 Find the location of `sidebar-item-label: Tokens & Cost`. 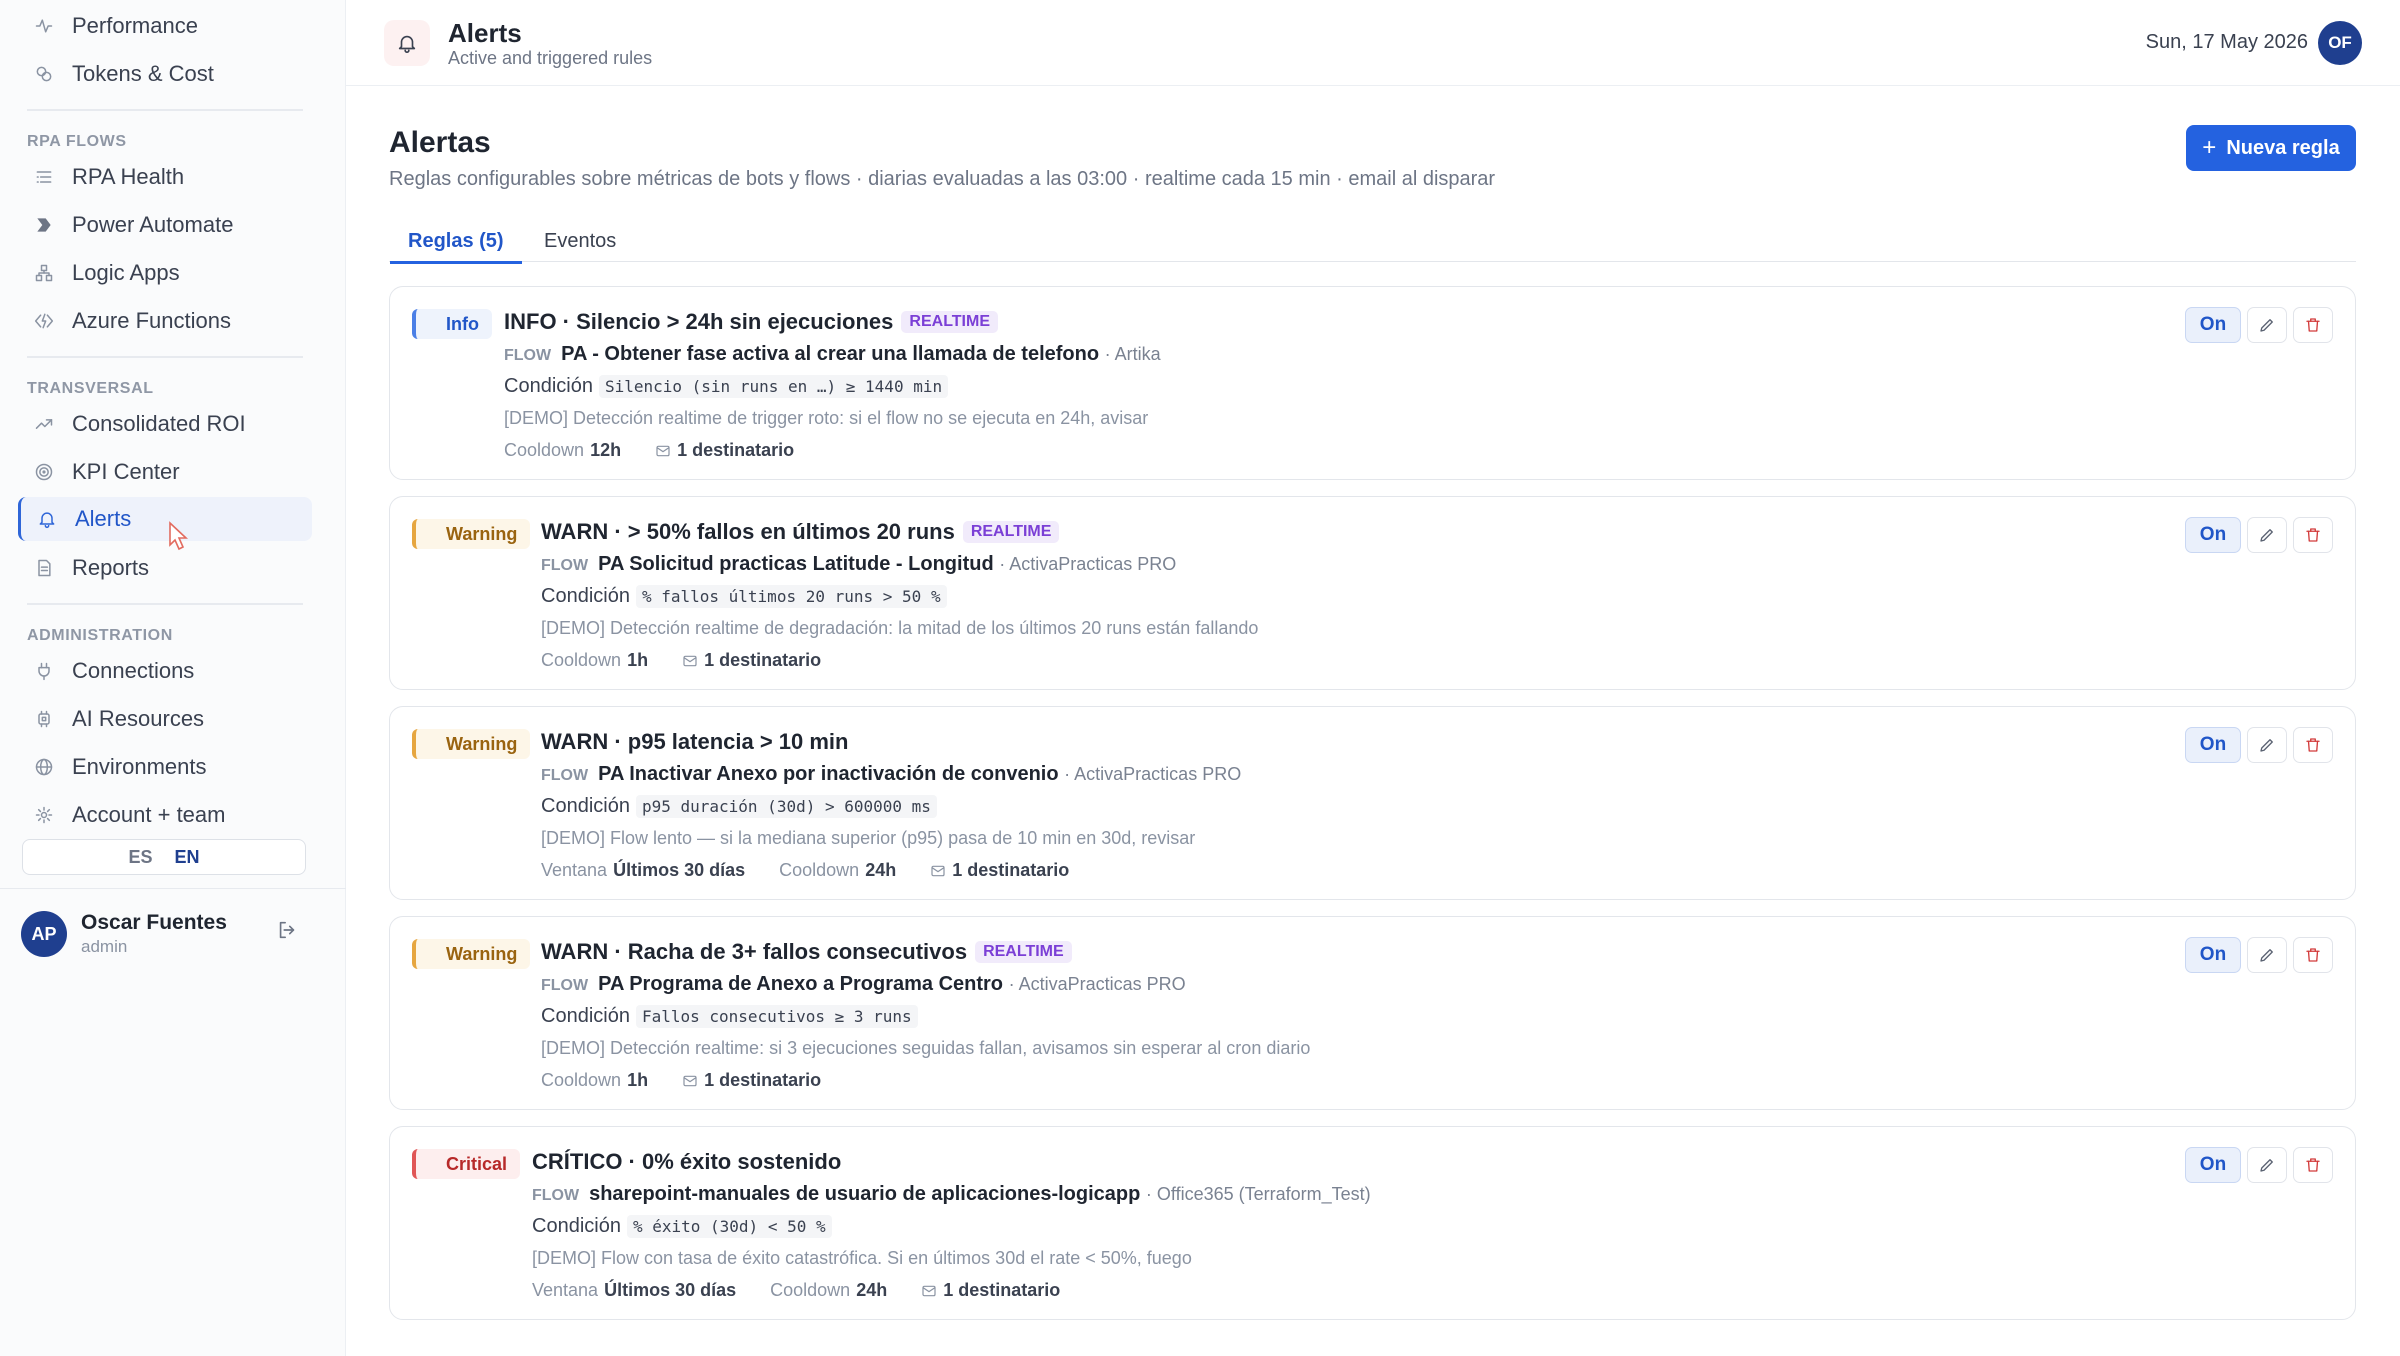

sidebar-item-label: Tokens & Cost is located at coordinates (143, 73).